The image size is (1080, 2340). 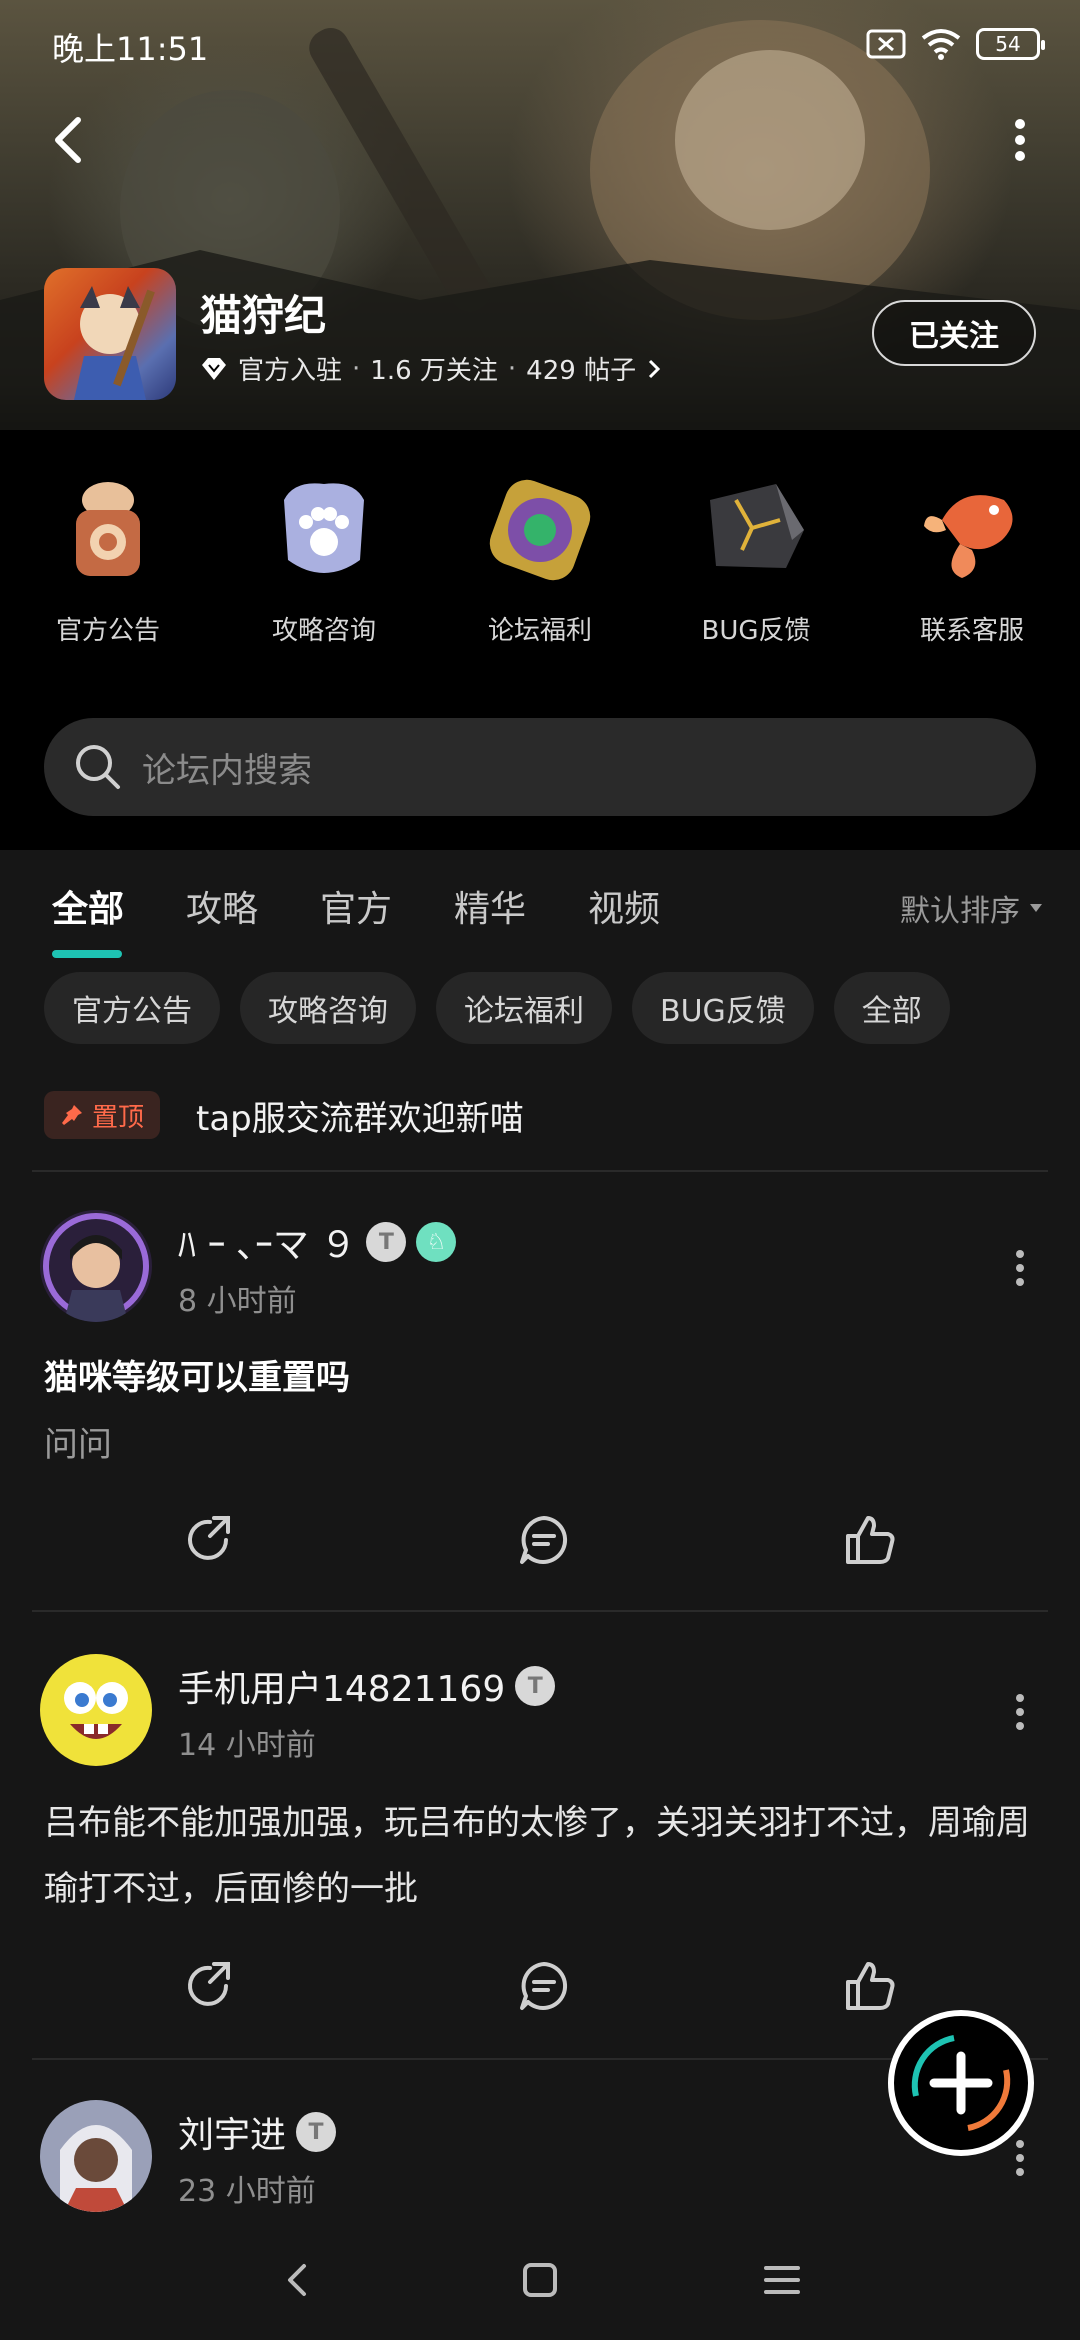 What do you see at coordinates (941, 44) in the screenshot?
I see `wifi-icon` at bounding box center [941, 44].